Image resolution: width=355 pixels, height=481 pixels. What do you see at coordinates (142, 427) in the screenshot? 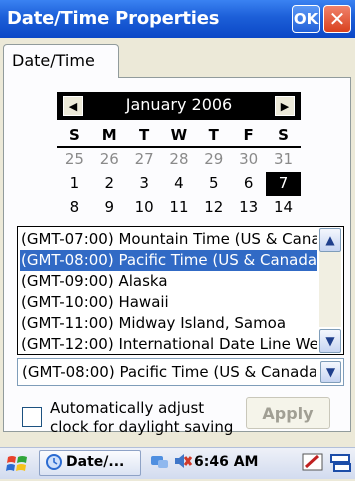
I see `daylight-label-line2: clock for daylight saving` at bounding box center [142, 427].